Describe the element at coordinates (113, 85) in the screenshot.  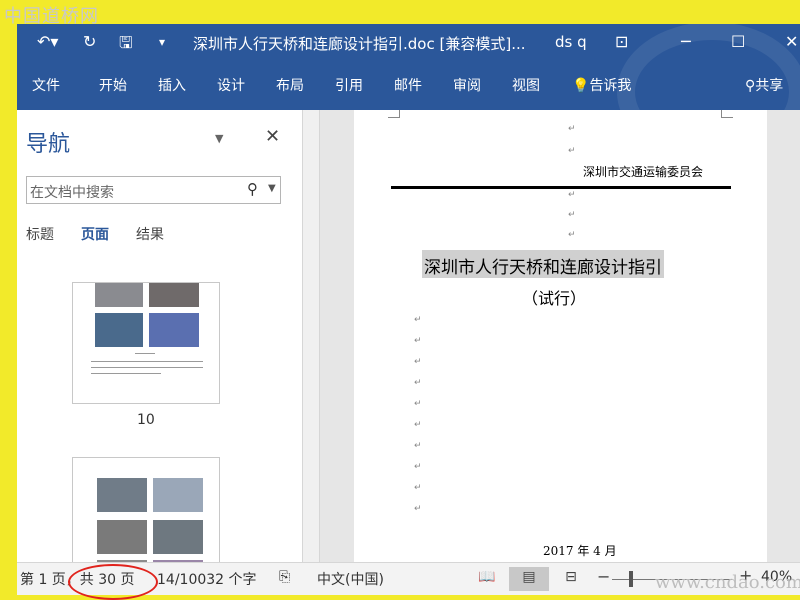
I see `tab-home: 开始` at that location.